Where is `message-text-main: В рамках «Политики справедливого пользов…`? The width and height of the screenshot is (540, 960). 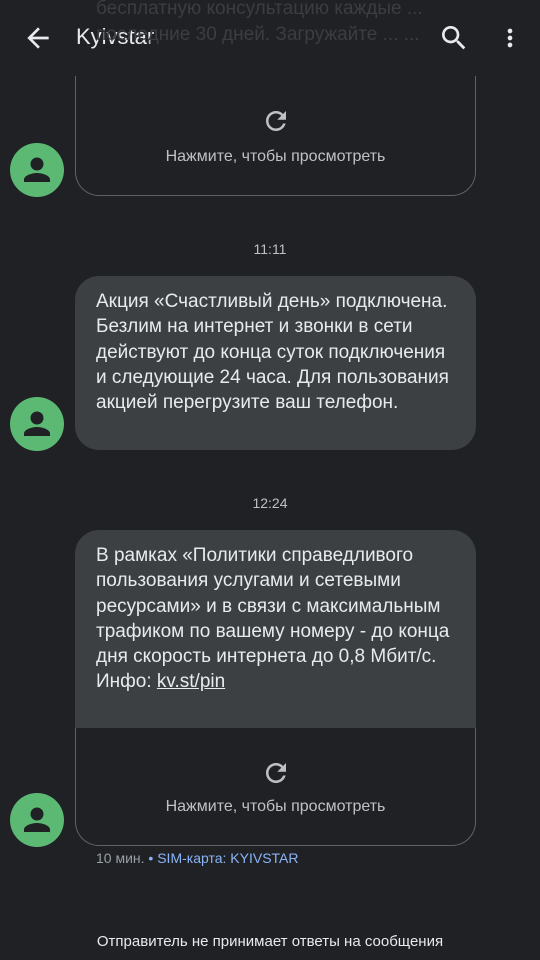
message-text-main: В рамках «Политики справедливого пользов… is located at coordinates (273, 619).